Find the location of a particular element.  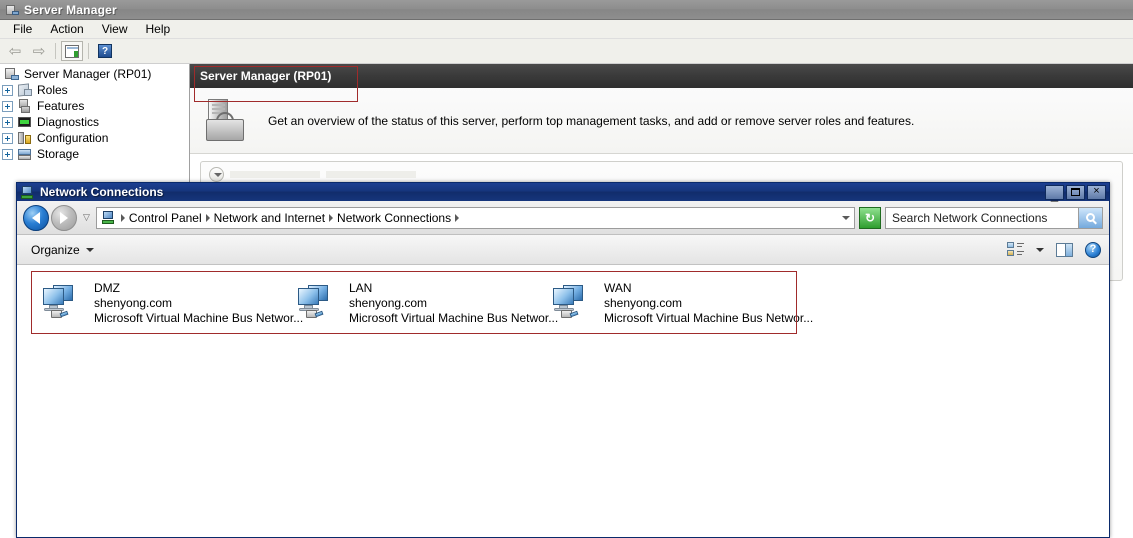

page-title: Server Manager (RP01) is located at coordinates (266, 76).